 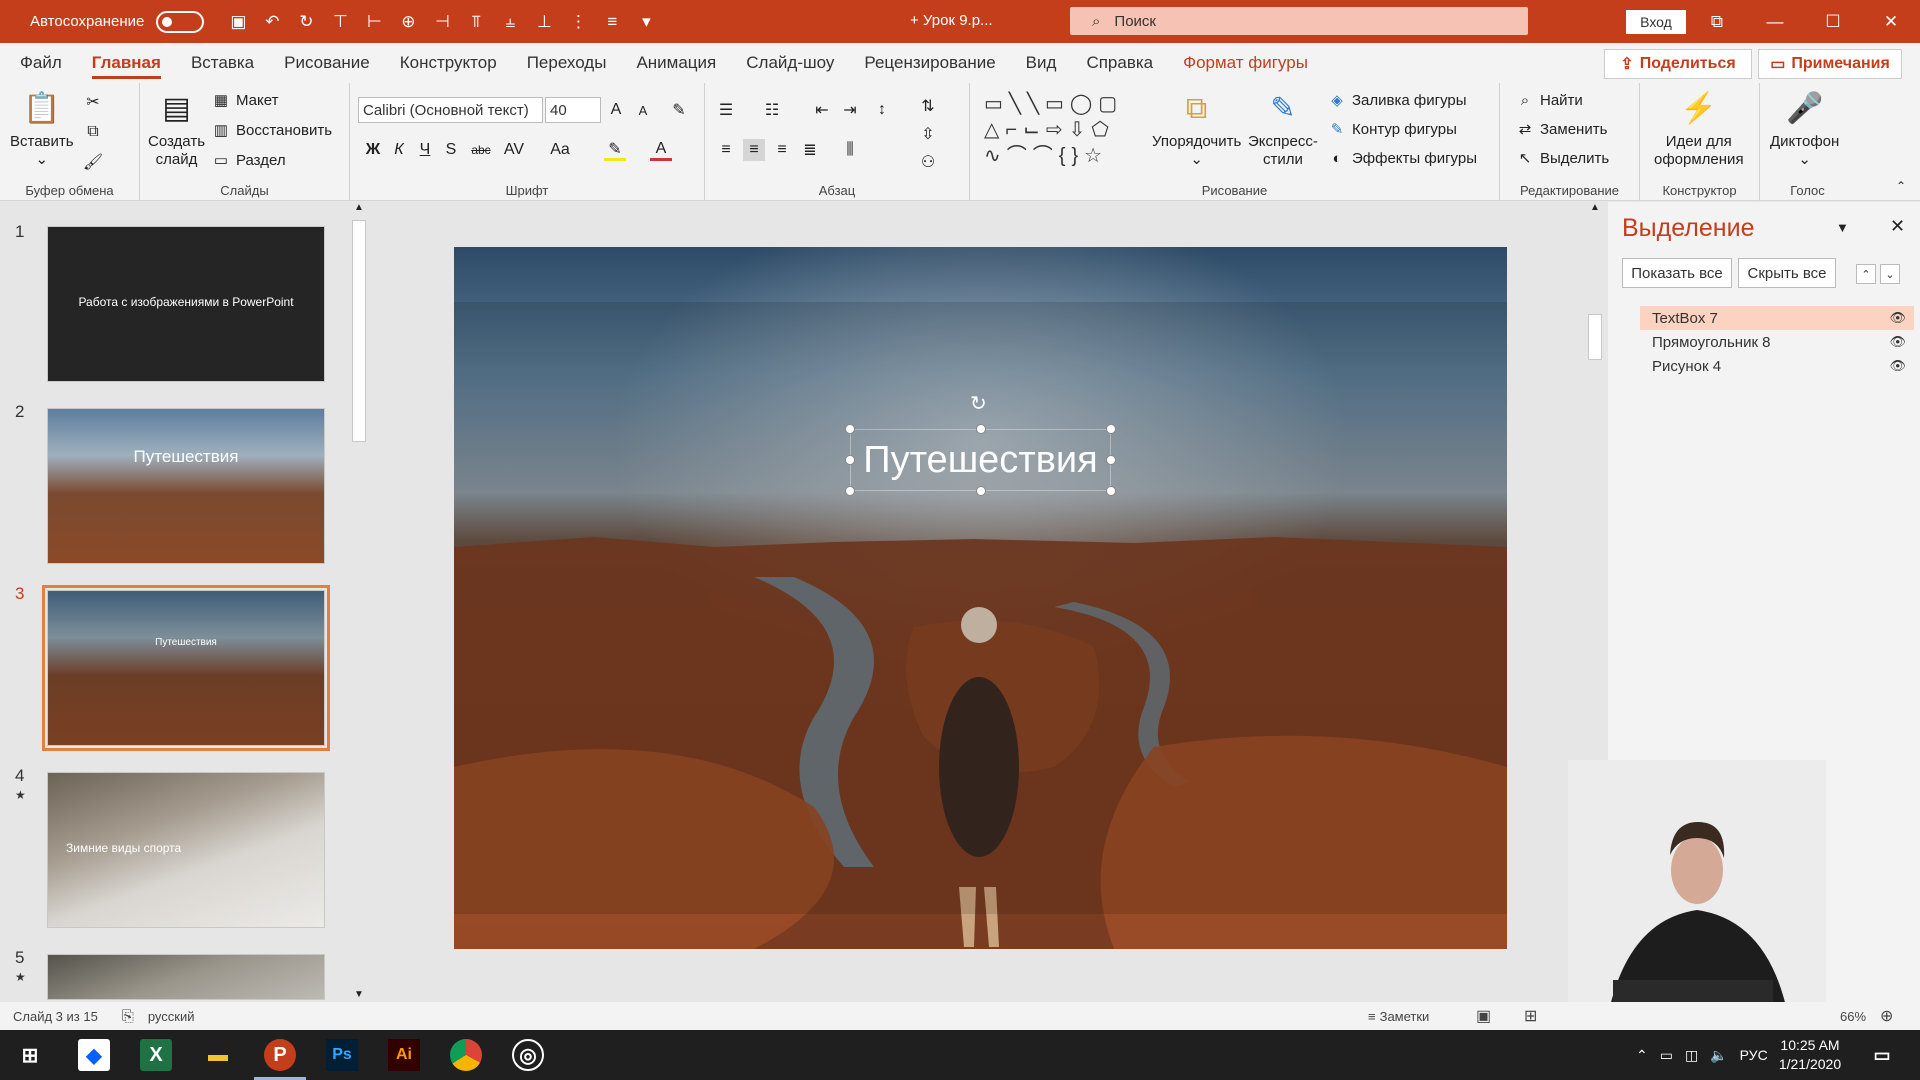 I want to click on replace-button: ⇄ Заменить, so click(x=1562, y=129).